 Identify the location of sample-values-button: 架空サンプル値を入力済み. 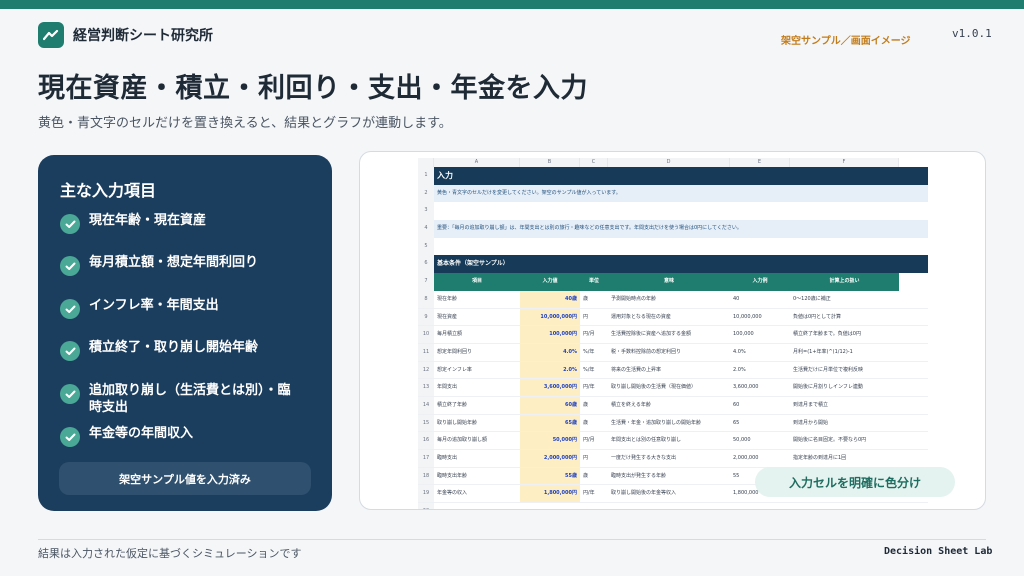
(185, 478).